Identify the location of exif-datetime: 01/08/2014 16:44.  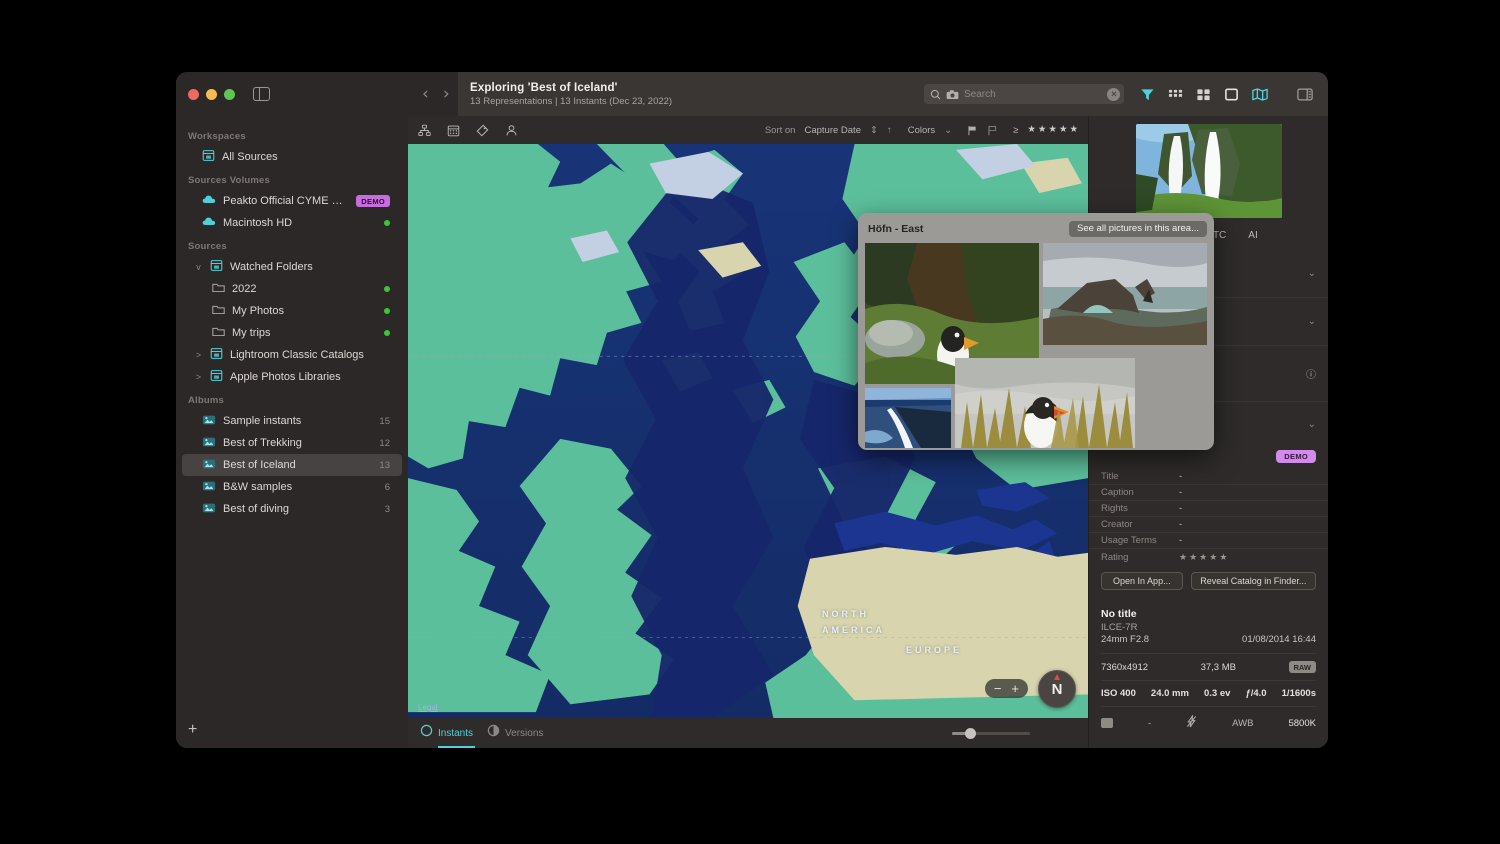
(1279, 639).